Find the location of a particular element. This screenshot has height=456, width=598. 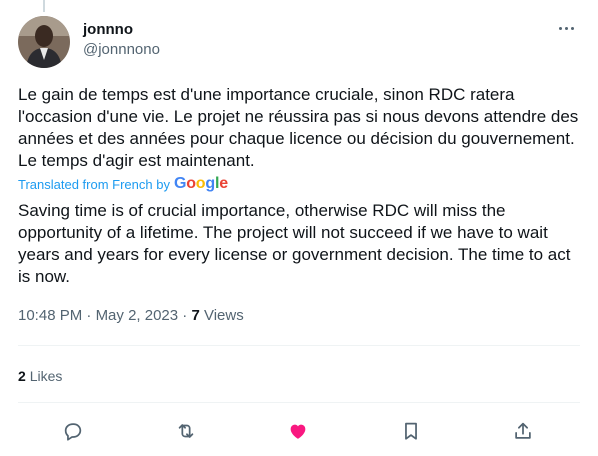

avatar is located at coordinates (44, 42).